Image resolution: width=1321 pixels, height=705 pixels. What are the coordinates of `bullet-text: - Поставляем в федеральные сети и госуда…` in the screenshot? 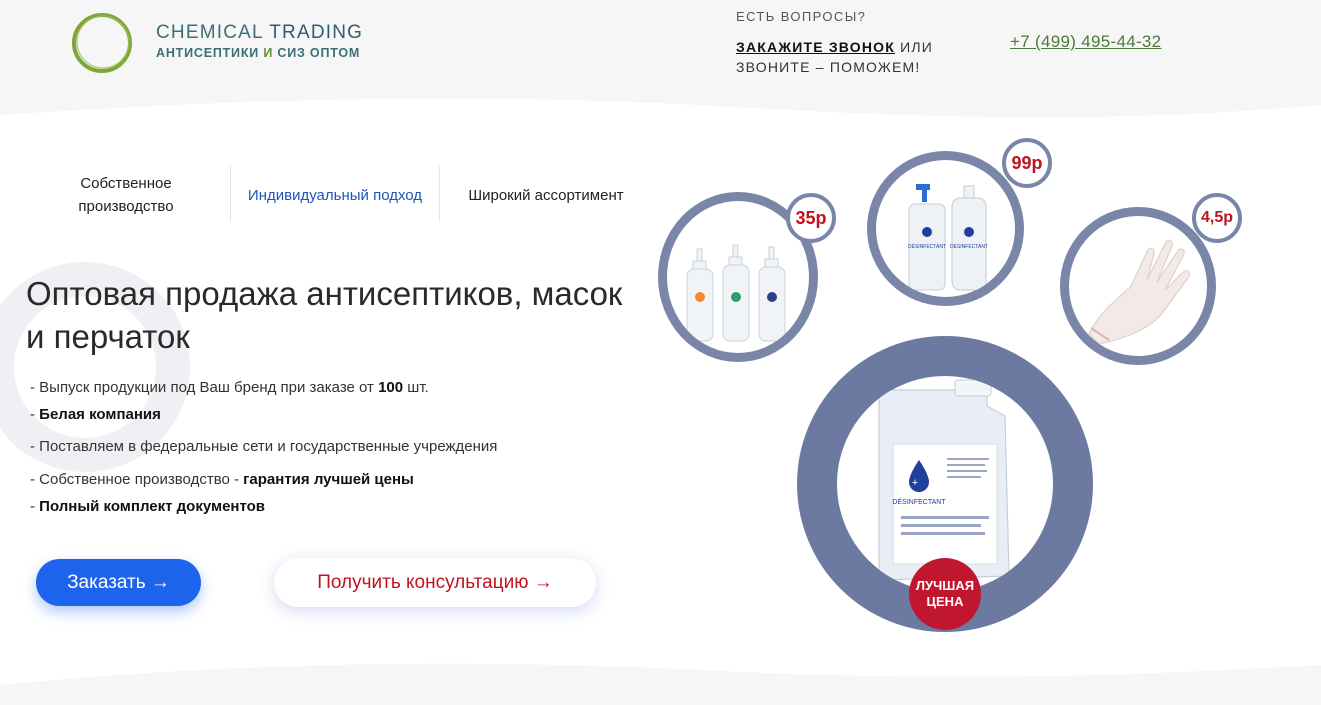 It's located at (264, 446).